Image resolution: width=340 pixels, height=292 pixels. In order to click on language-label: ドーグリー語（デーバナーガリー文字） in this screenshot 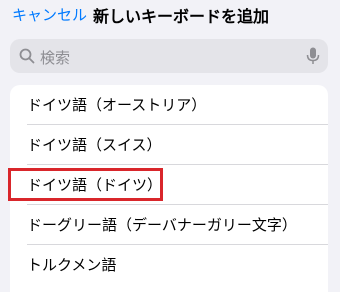, I will do `click(162, 225)`.